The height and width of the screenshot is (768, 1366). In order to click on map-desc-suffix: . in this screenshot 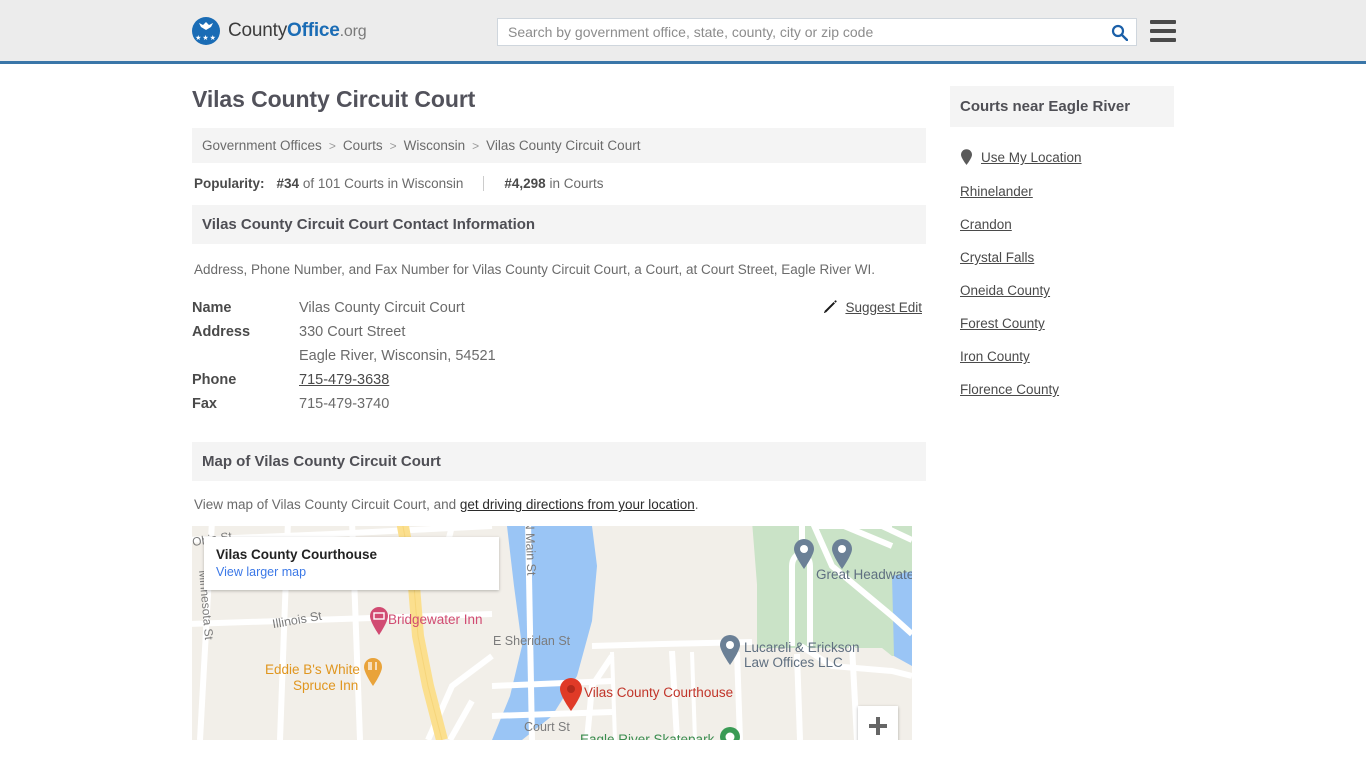, I will do `click(696, 505)`.